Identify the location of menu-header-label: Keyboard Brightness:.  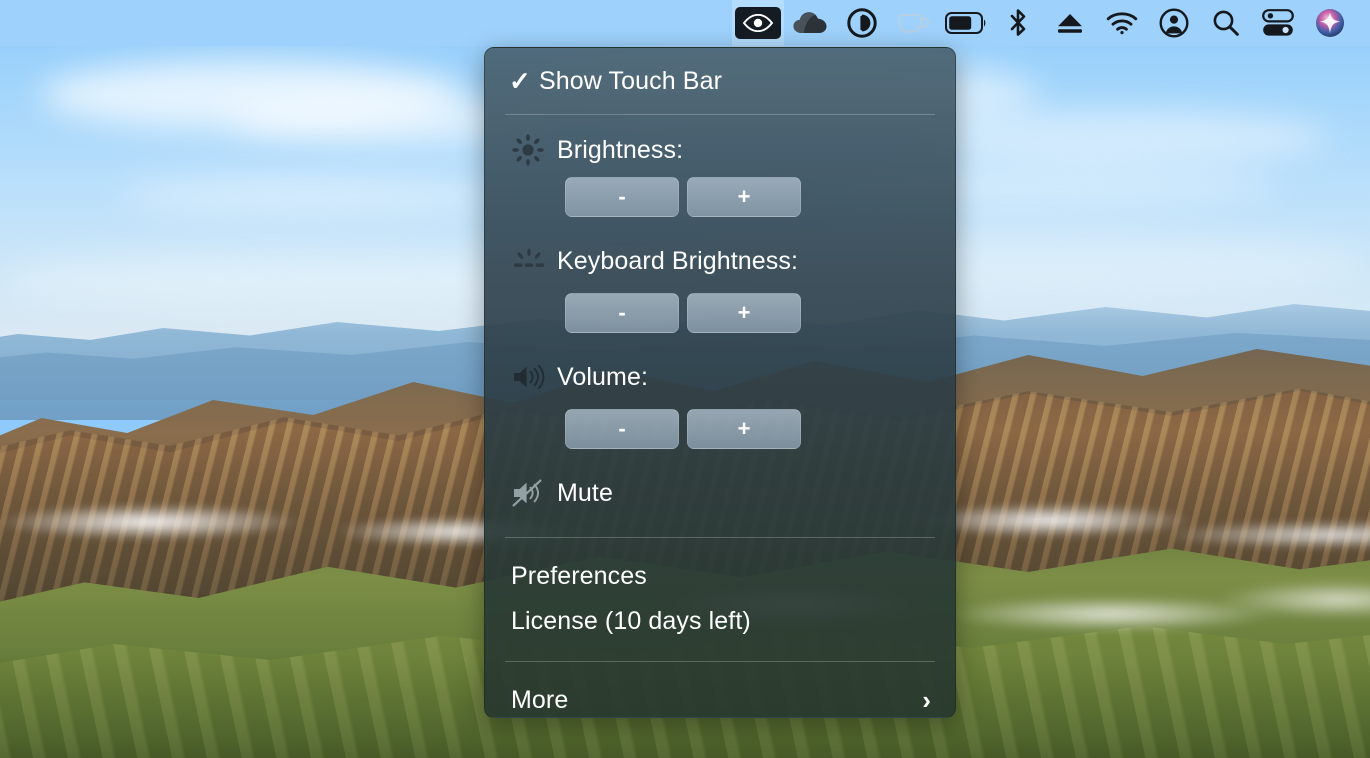
(678, 260).